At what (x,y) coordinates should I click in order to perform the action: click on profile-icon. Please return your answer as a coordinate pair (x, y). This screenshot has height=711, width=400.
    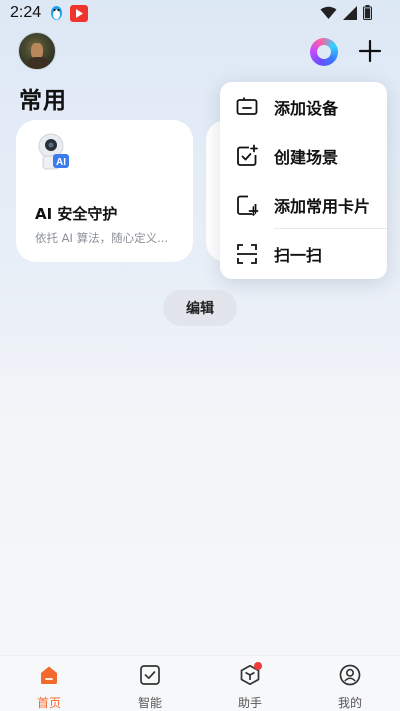
    Looking at the image, I should click on (350, 675).